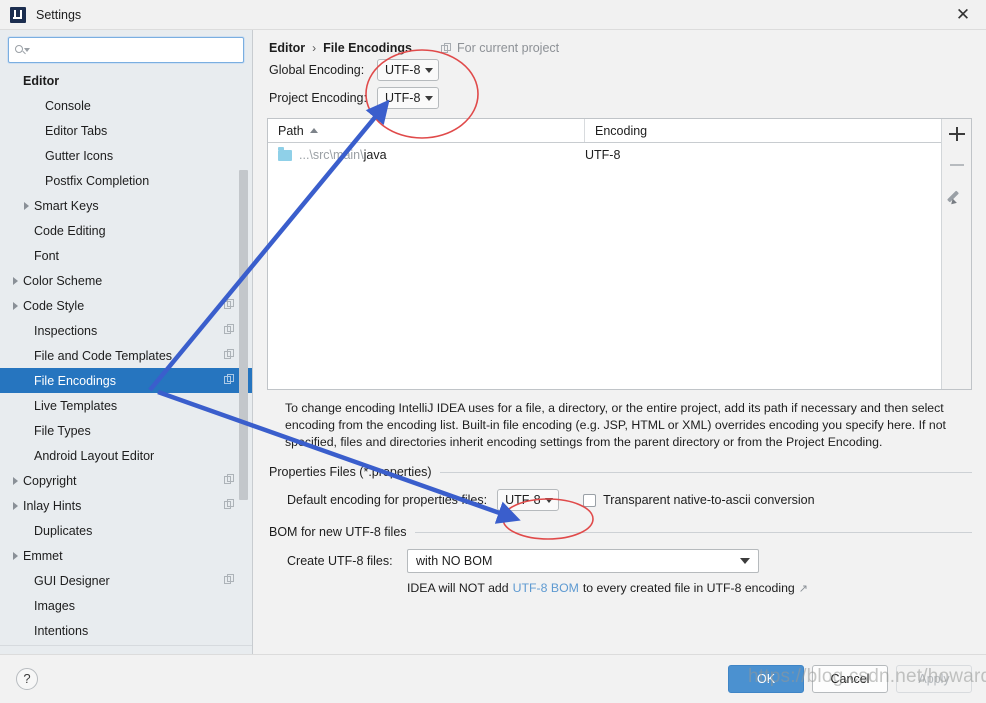 This screenshot has width=986, height=703. I want to click on table-toolbar, so click(956, 254).